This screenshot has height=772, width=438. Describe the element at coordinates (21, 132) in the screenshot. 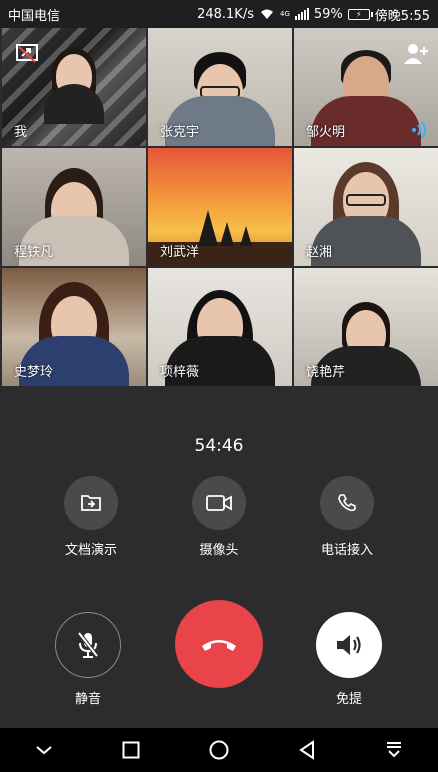

I see `participant-name: 我` at that location.